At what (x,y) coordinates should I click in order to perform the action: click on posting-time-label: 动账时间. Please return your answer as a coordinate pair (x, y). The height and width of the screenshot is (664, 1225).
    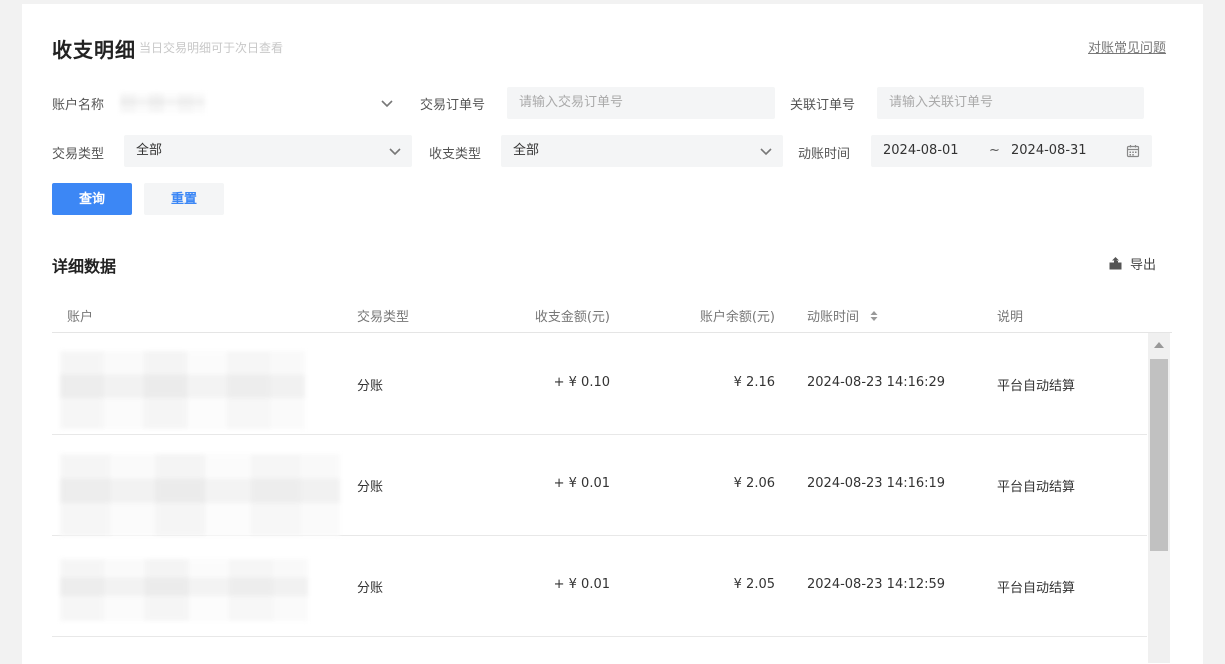
    Looking at the image, I should click on (824, 154).